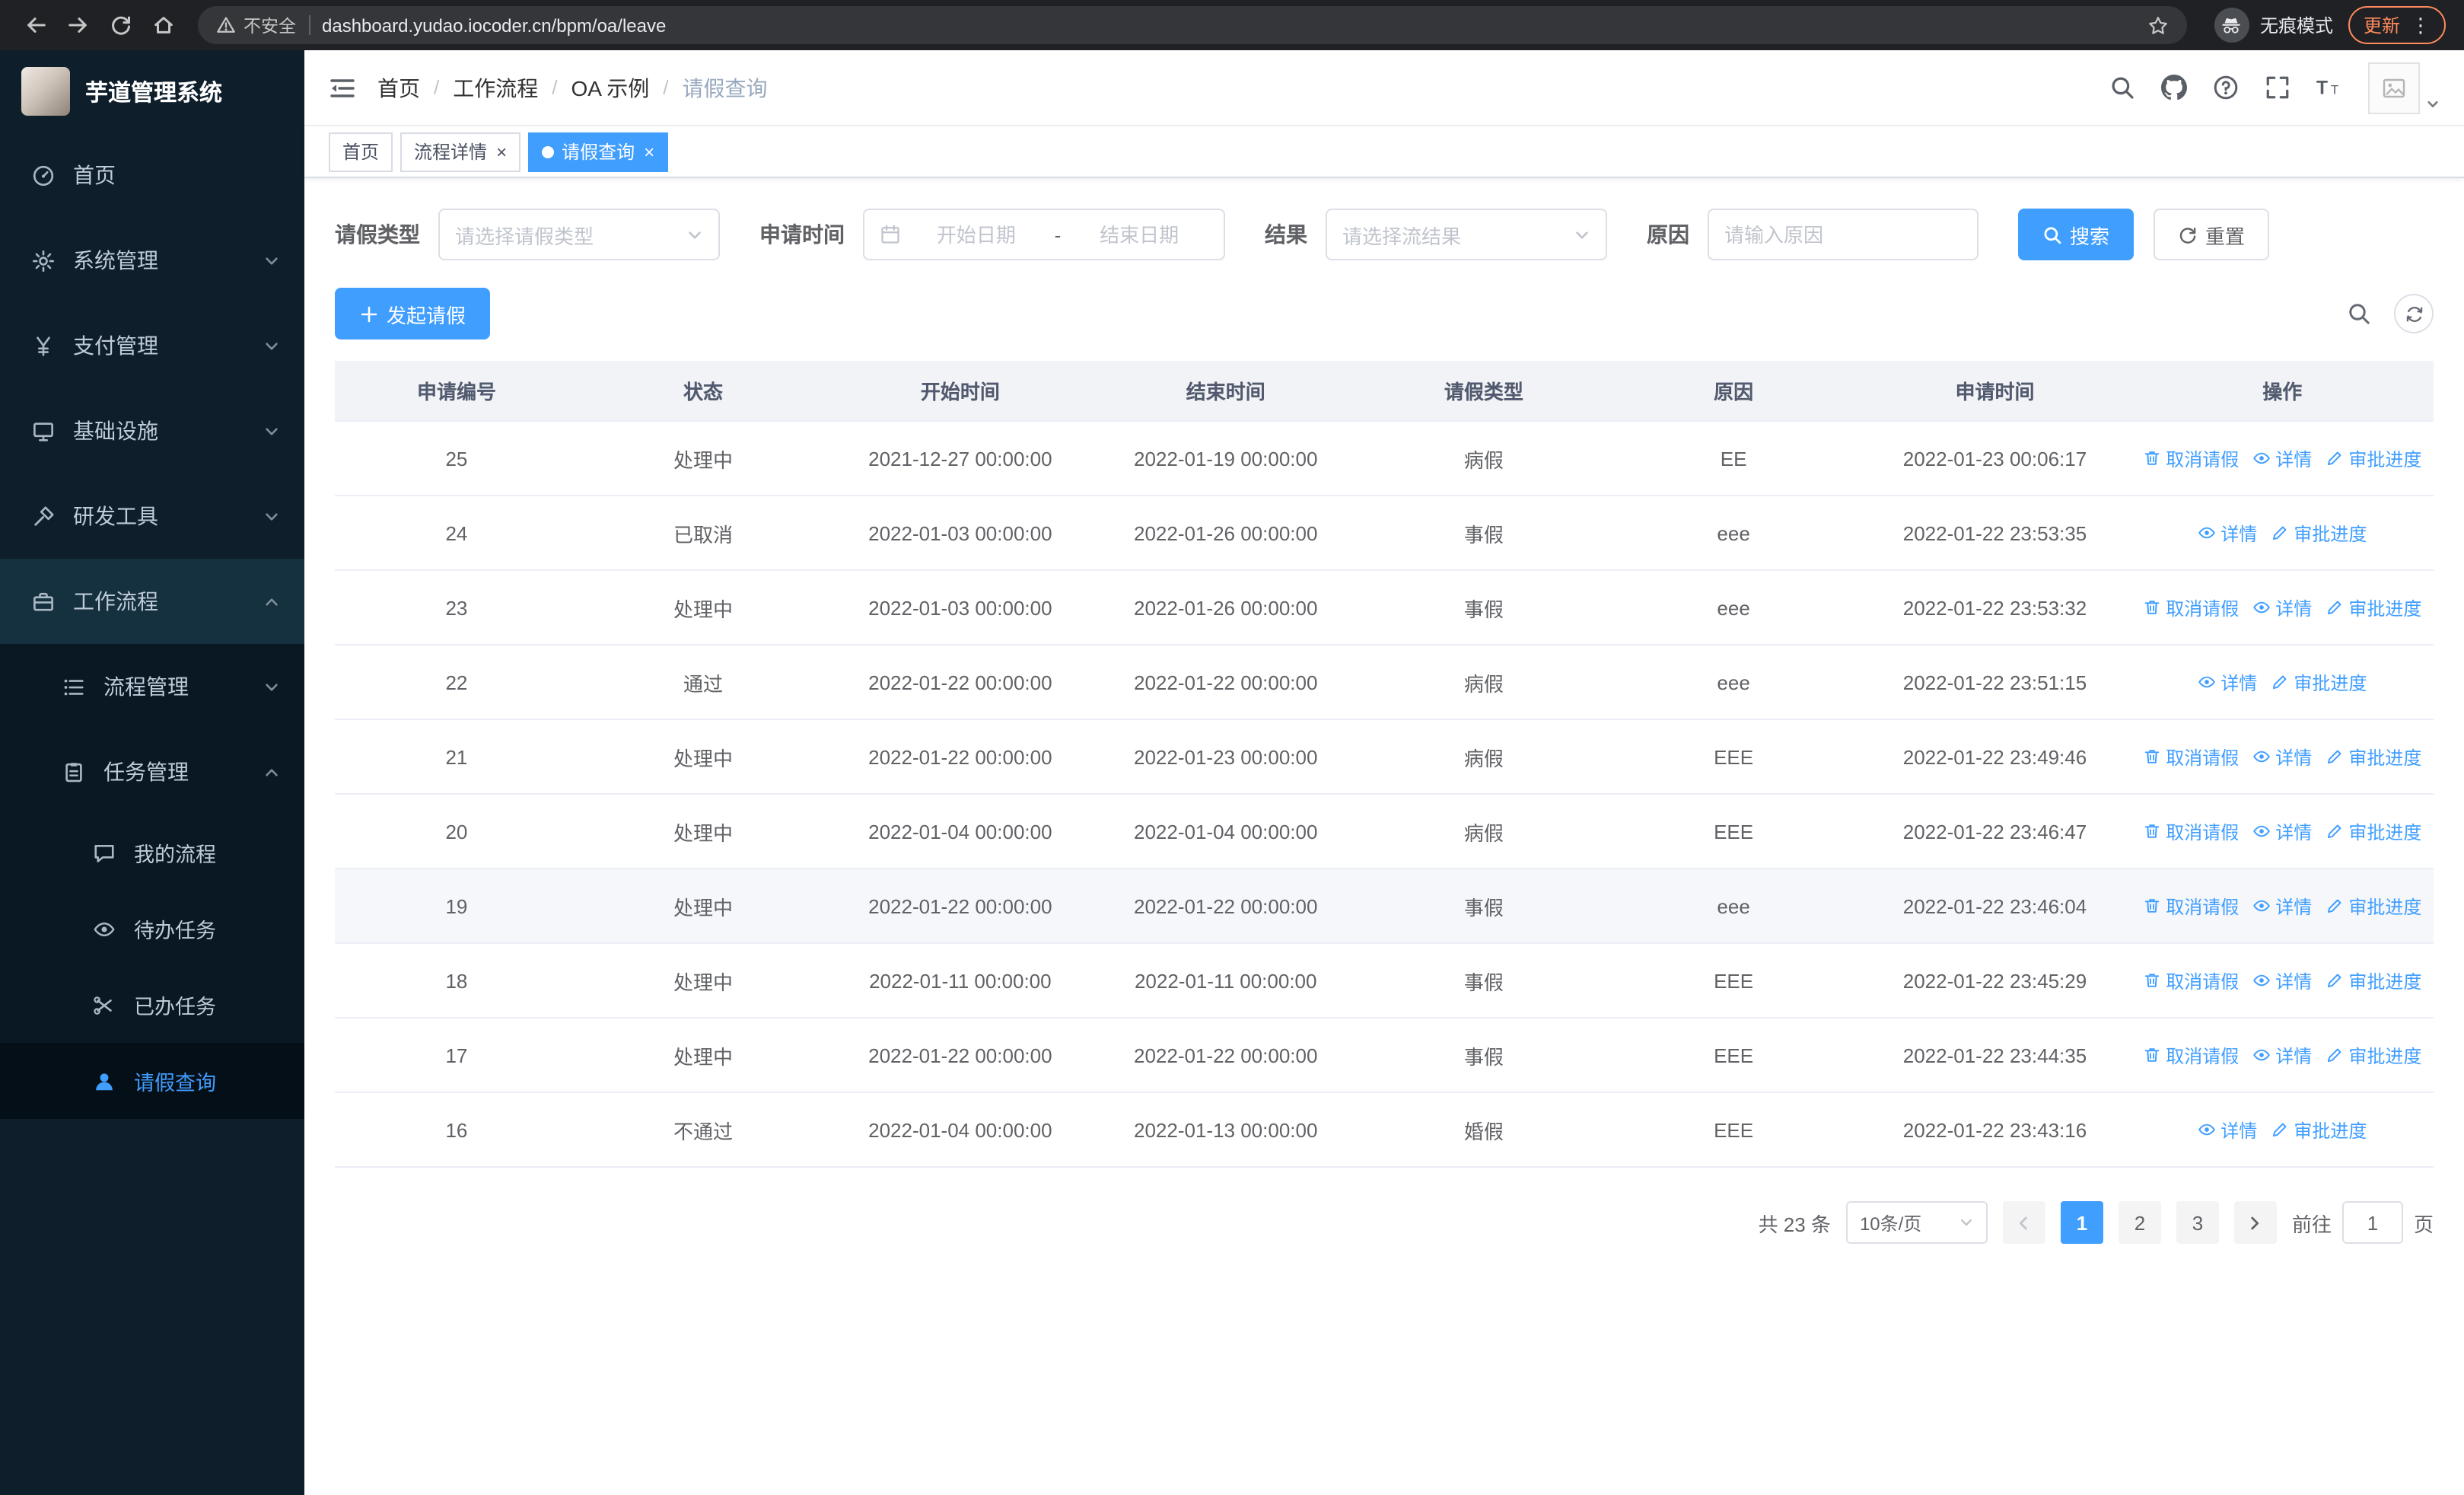 Image resolution: width=2464 pixels, height=1495 pixels. What do you see at coordinates (2158, 25) in the screenshot?
I see `bookmark-star-icon` at bounding box center [2158, 25].